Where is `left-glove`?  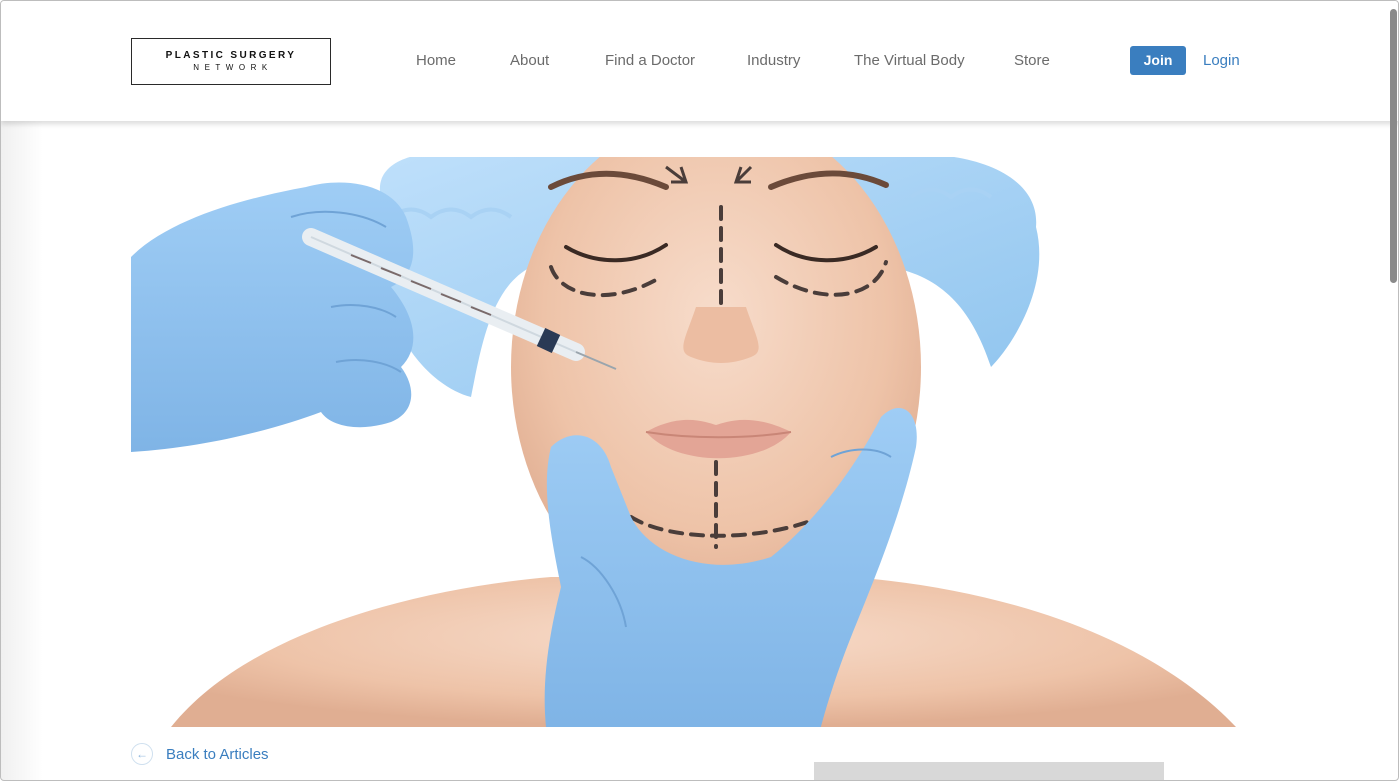 left-glove is located at coordinates (272, 317).